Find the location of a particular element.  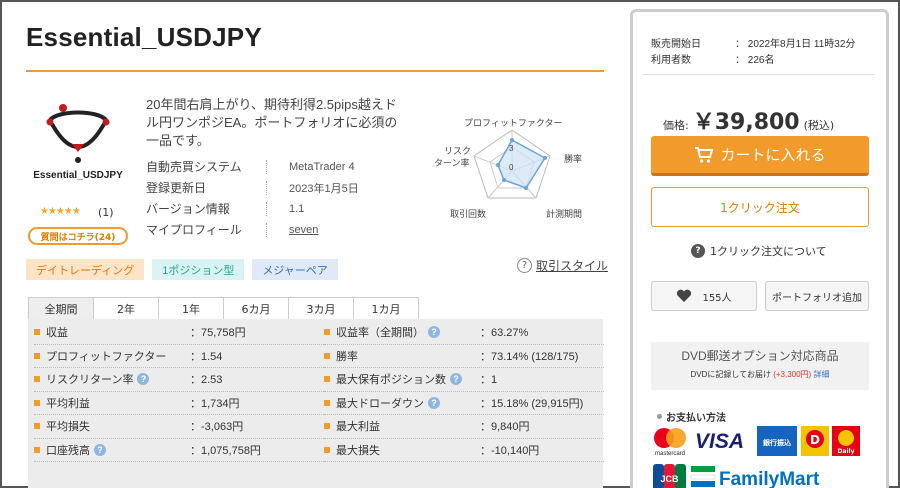

tag-major-pair: メジャーペア is located at coordinates (295, 269).